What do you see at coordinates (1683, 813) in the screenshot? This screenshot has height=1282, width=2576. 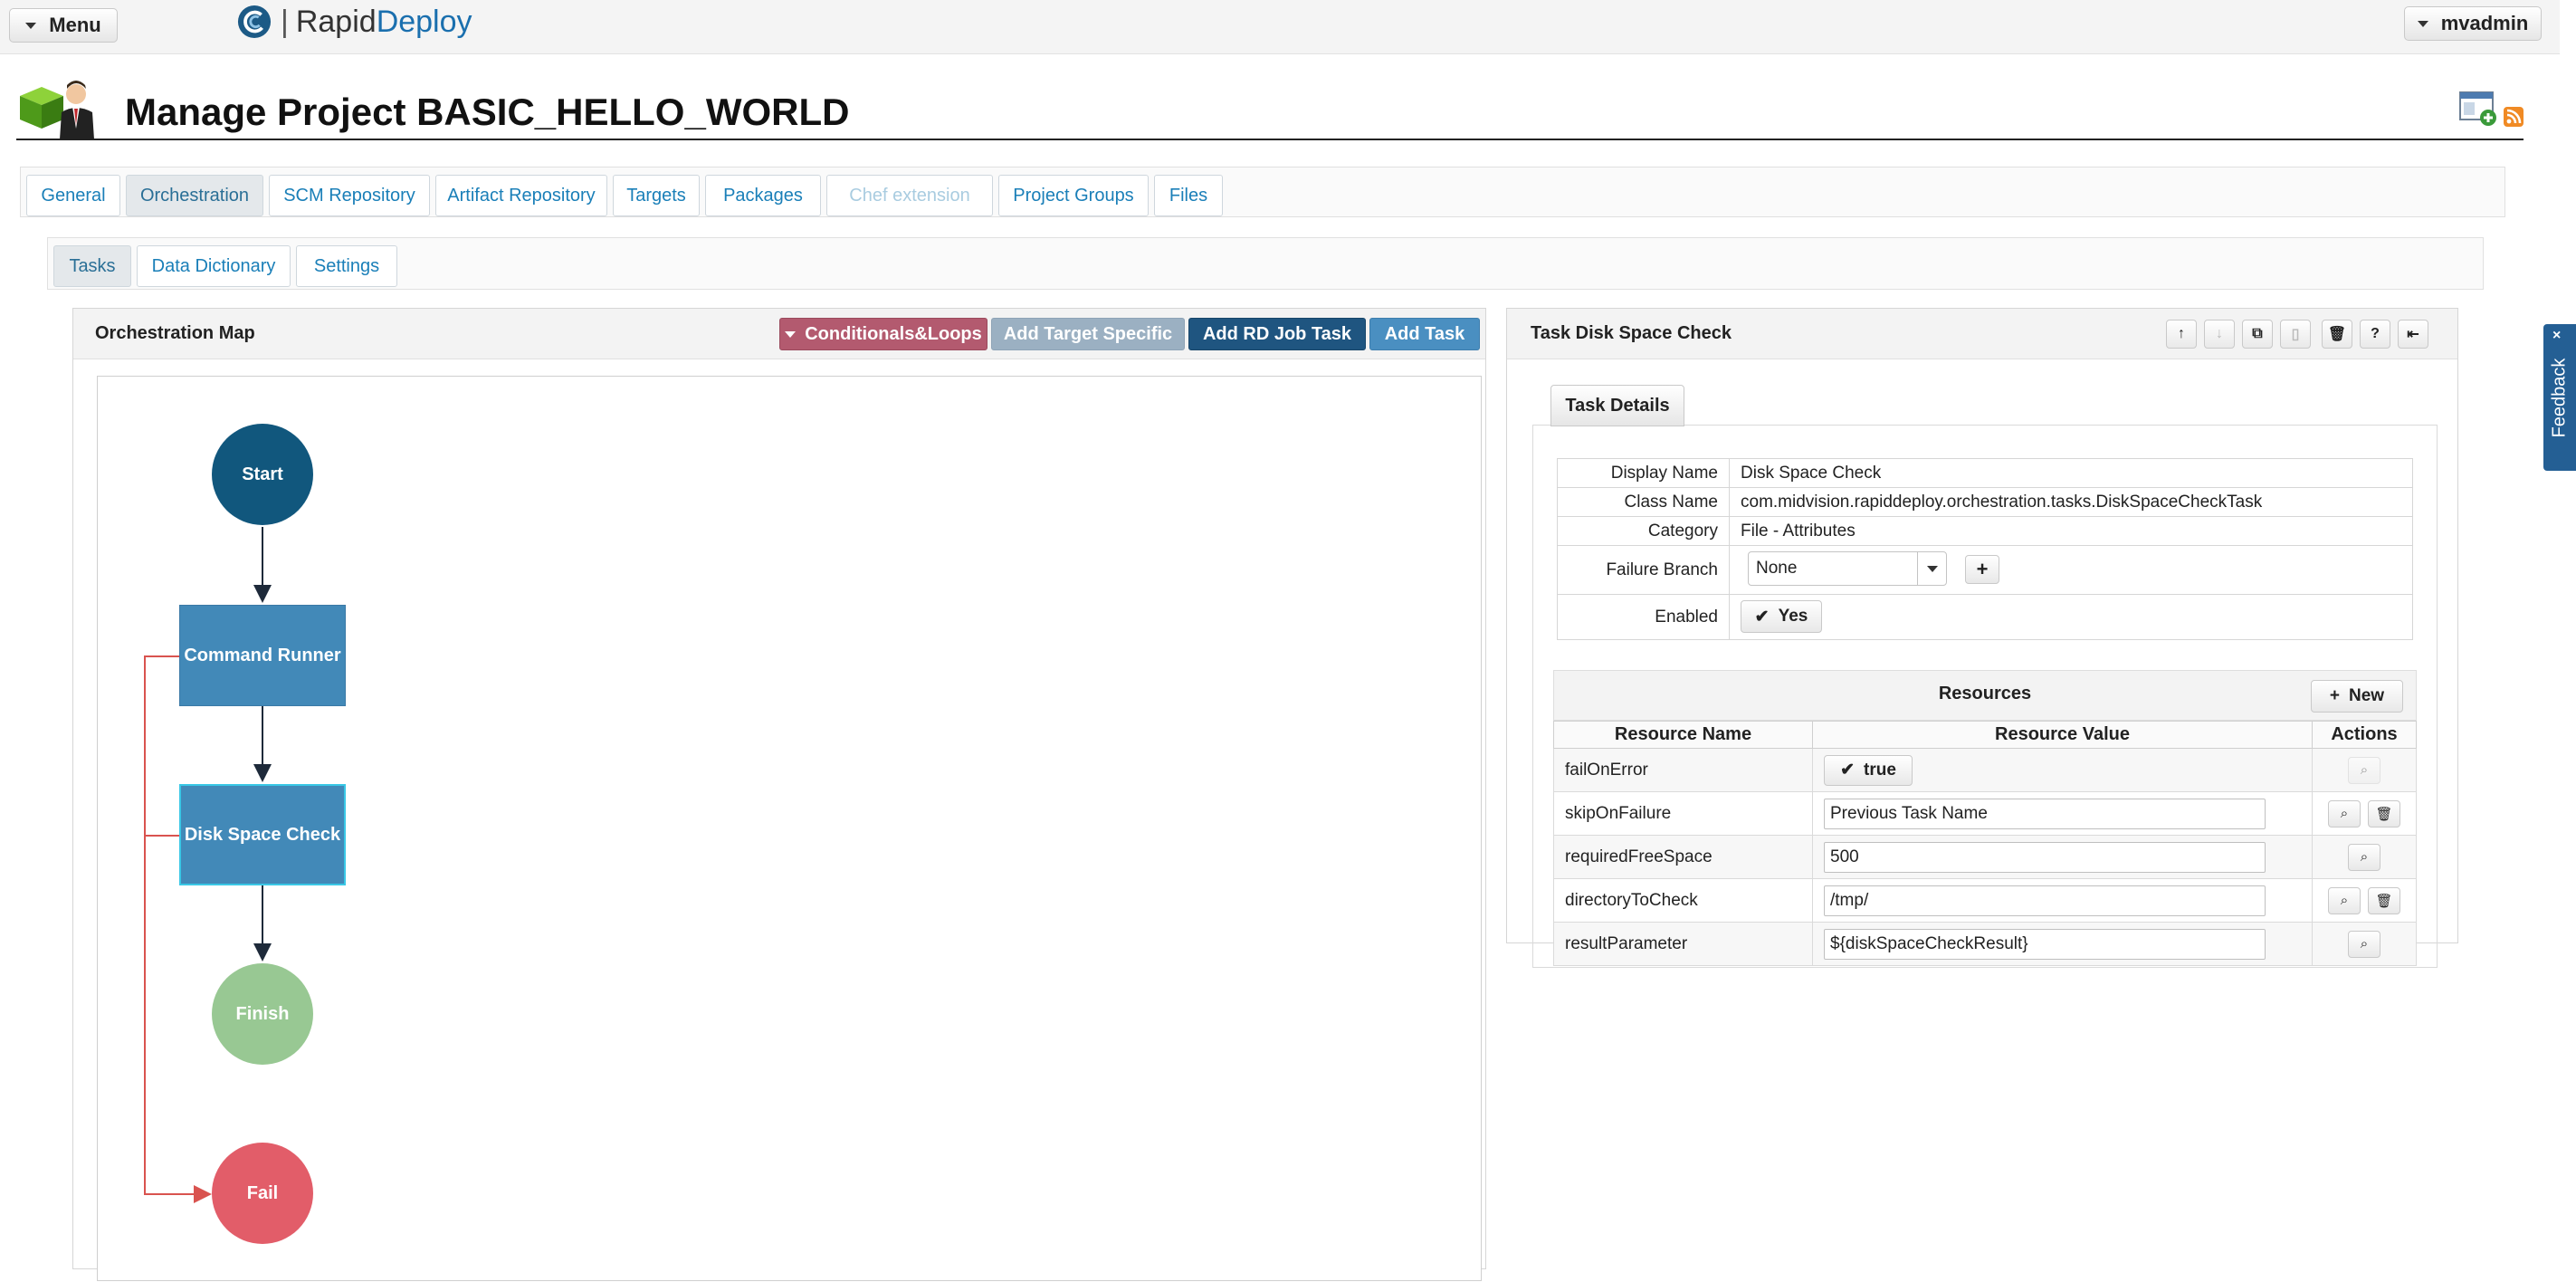 I see `resource-name: skipOnFailure` at bounding box center [1683, 813].